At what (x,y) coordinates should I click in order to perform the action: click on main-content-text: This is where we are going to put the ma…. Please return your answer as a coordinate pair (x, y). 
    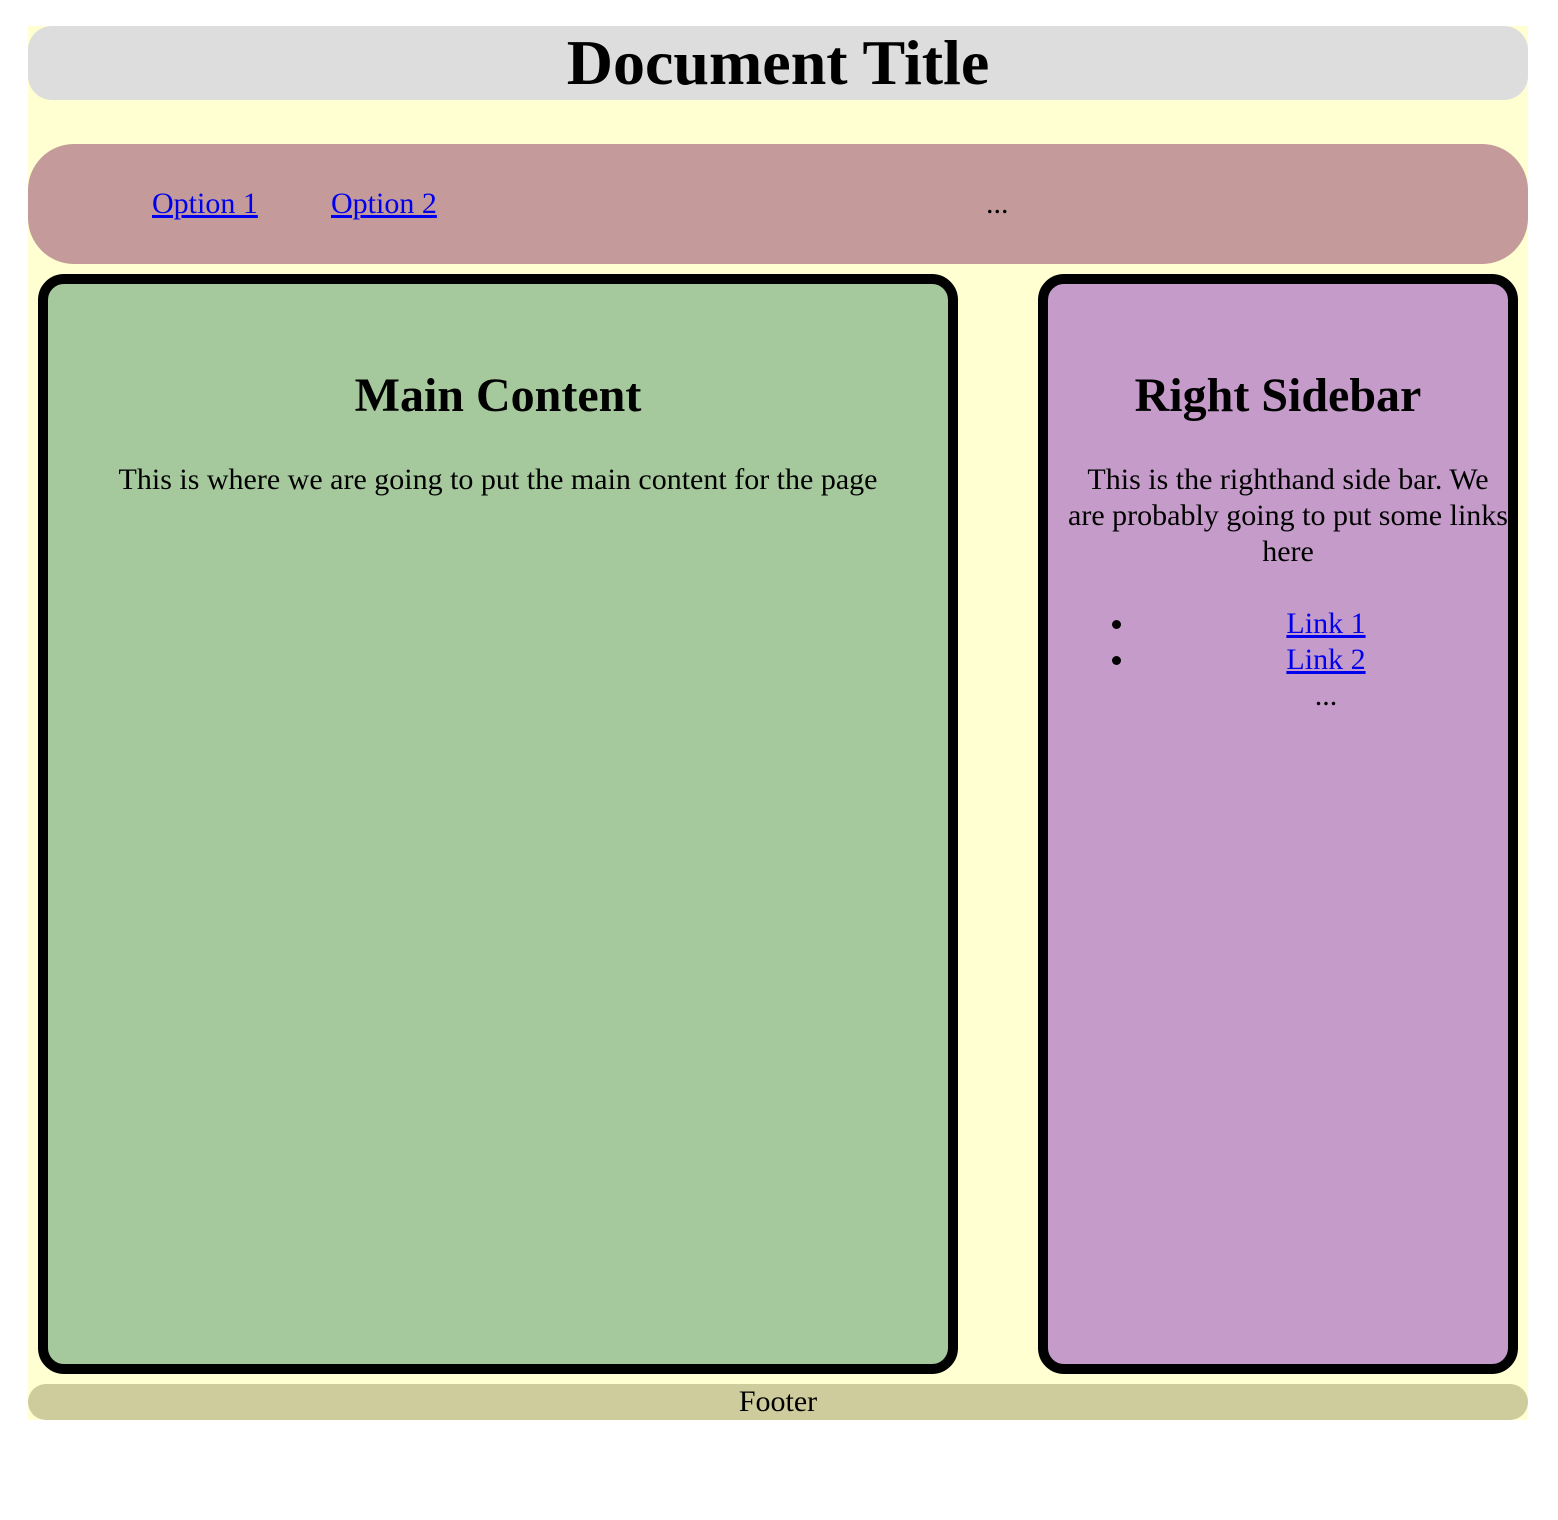
    Looking at the image, I should click on (498, 479).